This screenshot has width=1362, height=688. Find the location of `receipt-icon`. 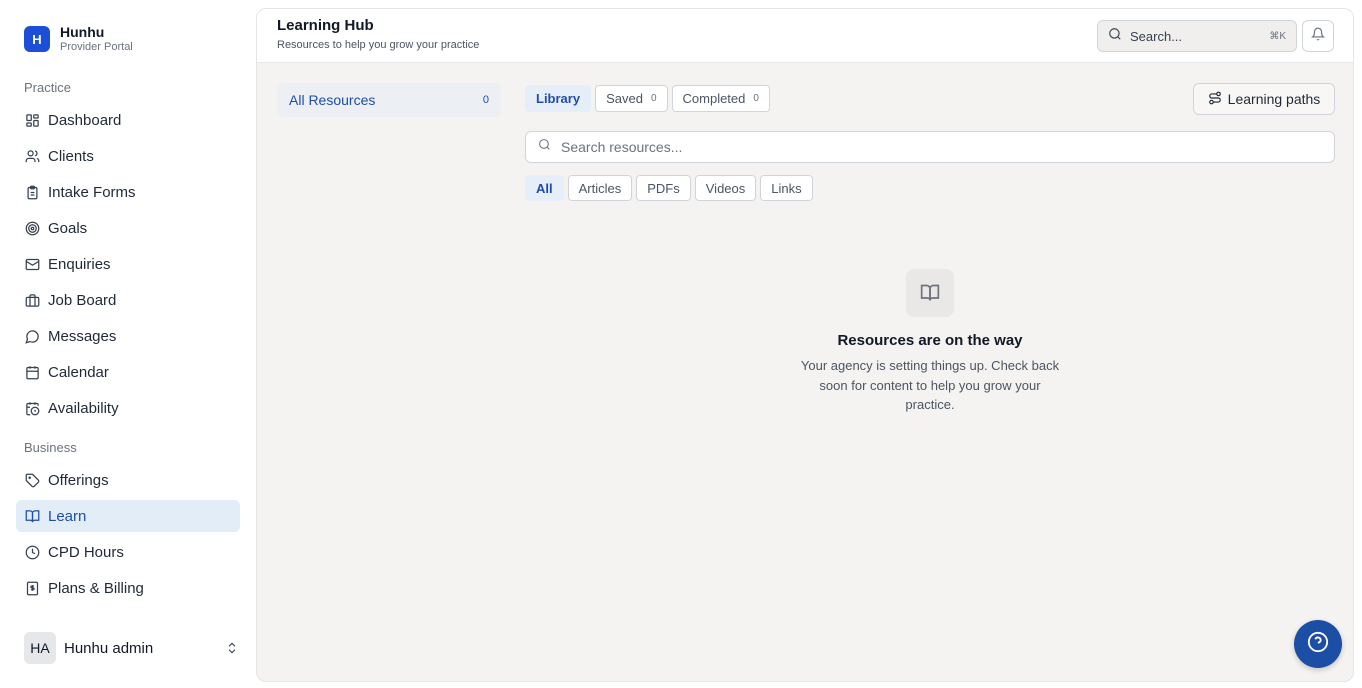

receipt-icon is located at coordinates (32, 588).